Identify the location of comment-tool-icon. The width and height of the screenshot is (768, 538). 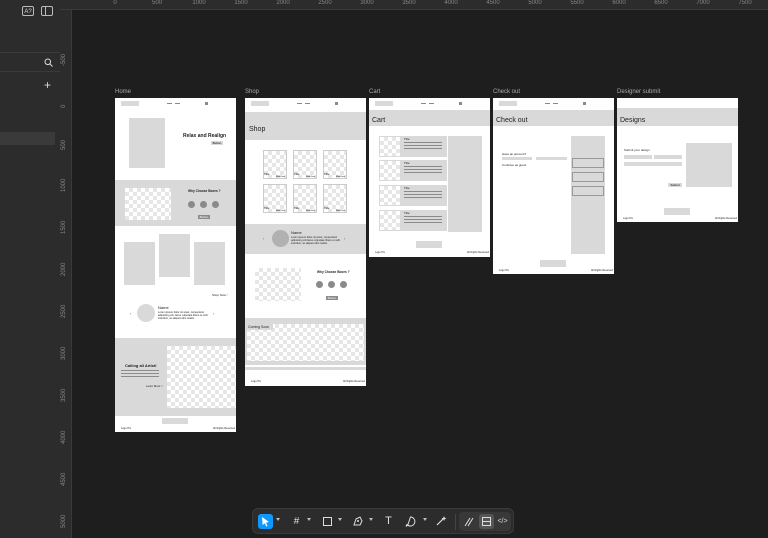
(410, 521).